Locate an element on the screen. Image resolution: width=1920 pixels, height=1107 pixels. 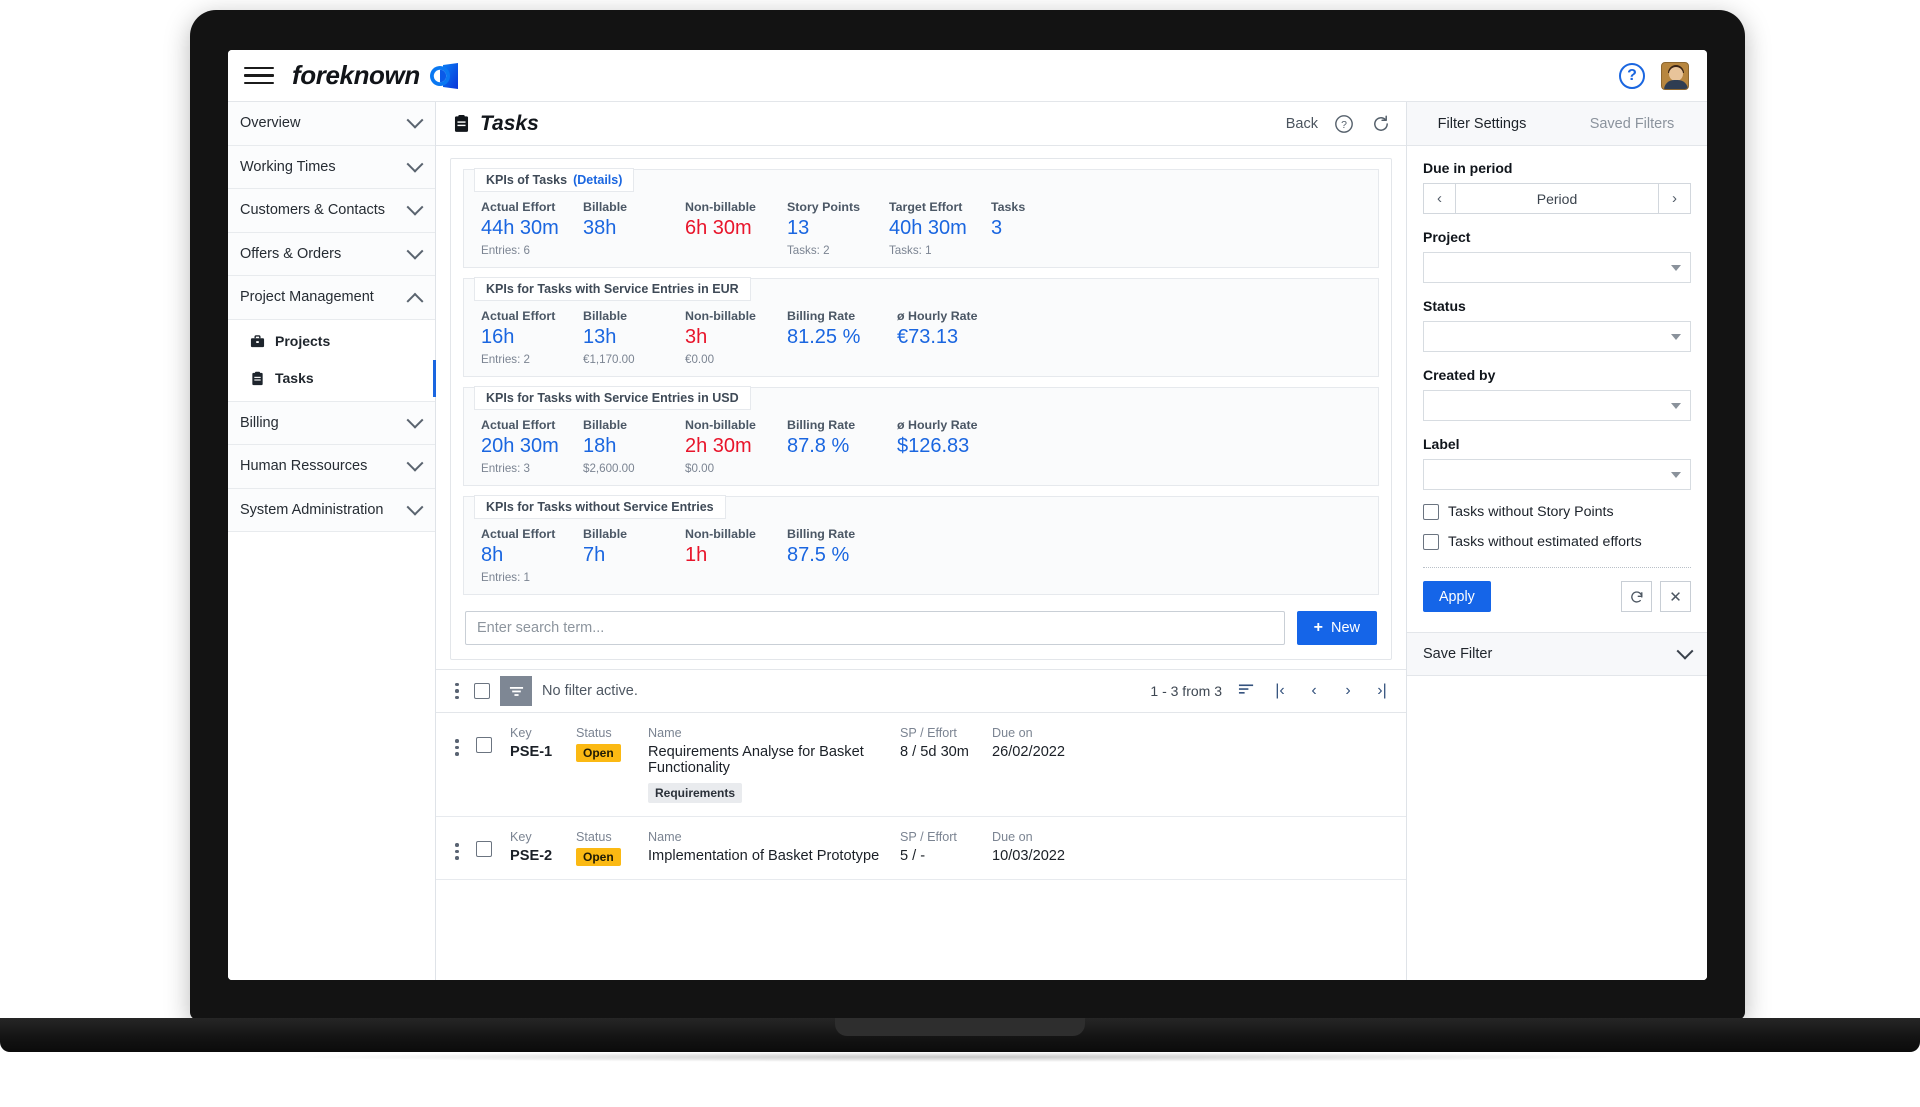
sidebar-item-project-management: Project Management is located at coordinates (331, 298).